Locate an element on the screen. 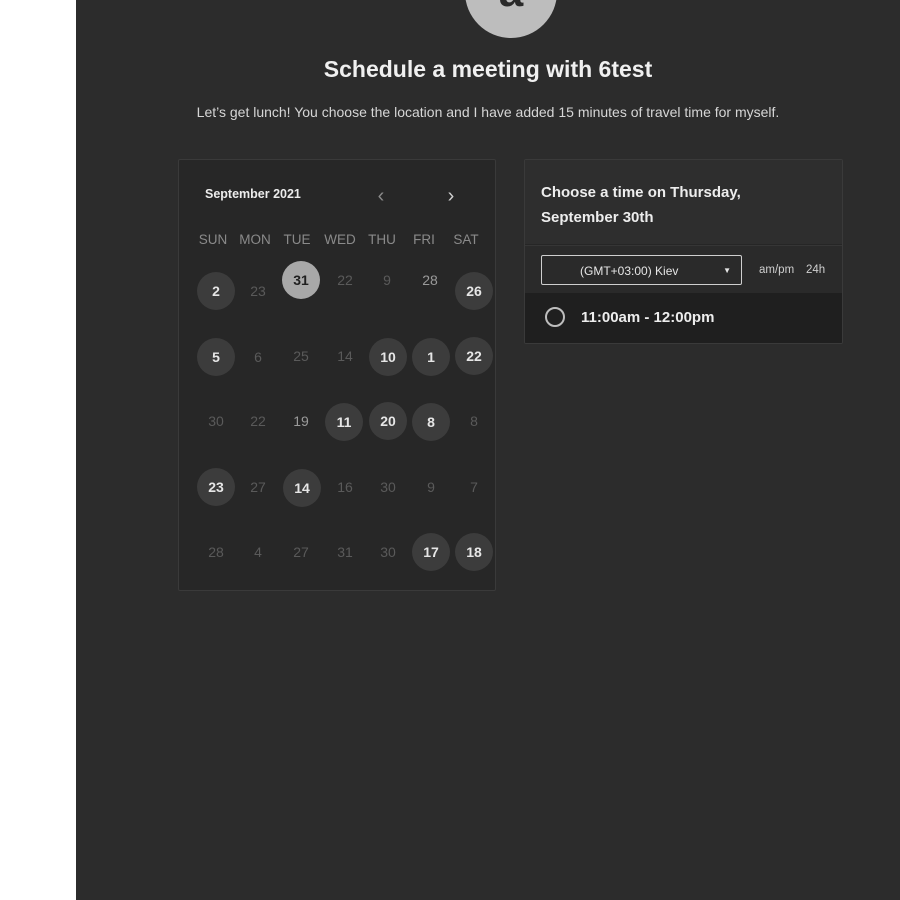 The width and height of the screenshot is (900, 900). calendar-day: 2 is located at coordinates (216, 291).